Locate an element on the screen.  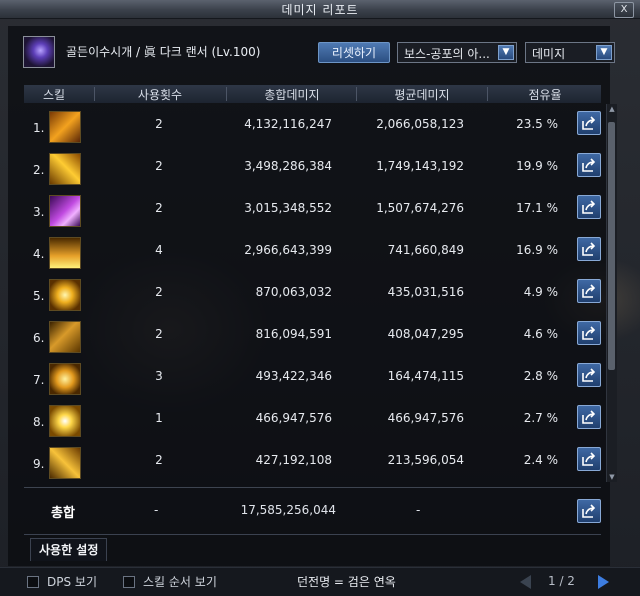
table-row: 3. 2 3,015,348,552 1,507,674,276 17.1 % is located at coordinates (312, 209).